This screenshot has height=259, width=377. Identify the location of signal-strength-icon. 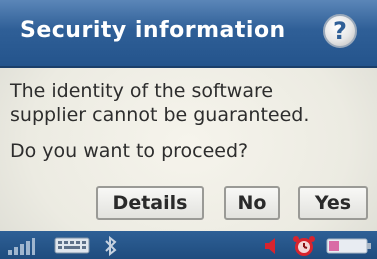
(21, 246).